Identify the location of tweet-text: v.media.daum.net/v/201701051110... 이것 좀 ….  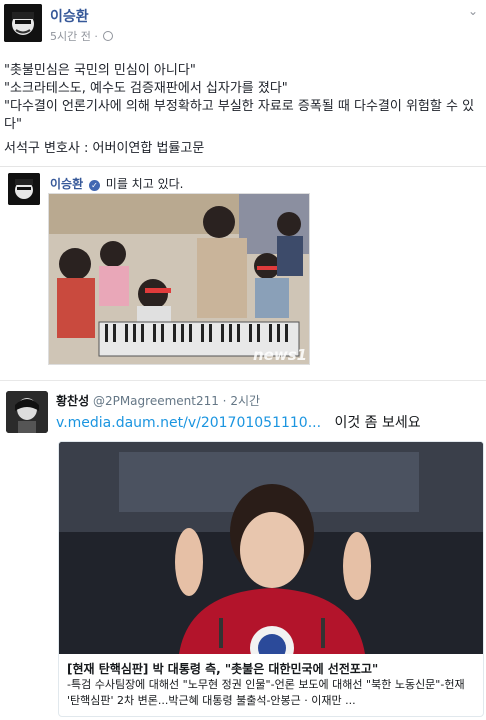
(238, 422).